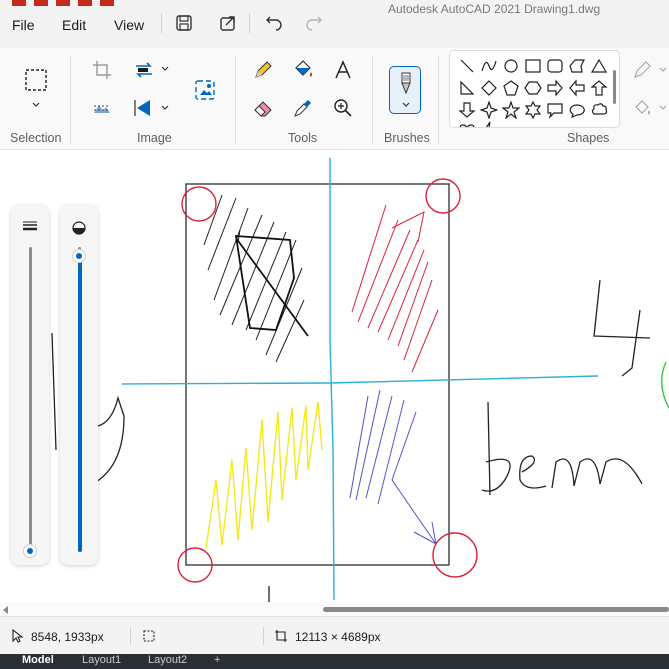 The image size is (669, 669). What do you see at coordinates (599, 66) in the screenshot?
I see `triangle-shape-icon` at bounding box center [599, 66].